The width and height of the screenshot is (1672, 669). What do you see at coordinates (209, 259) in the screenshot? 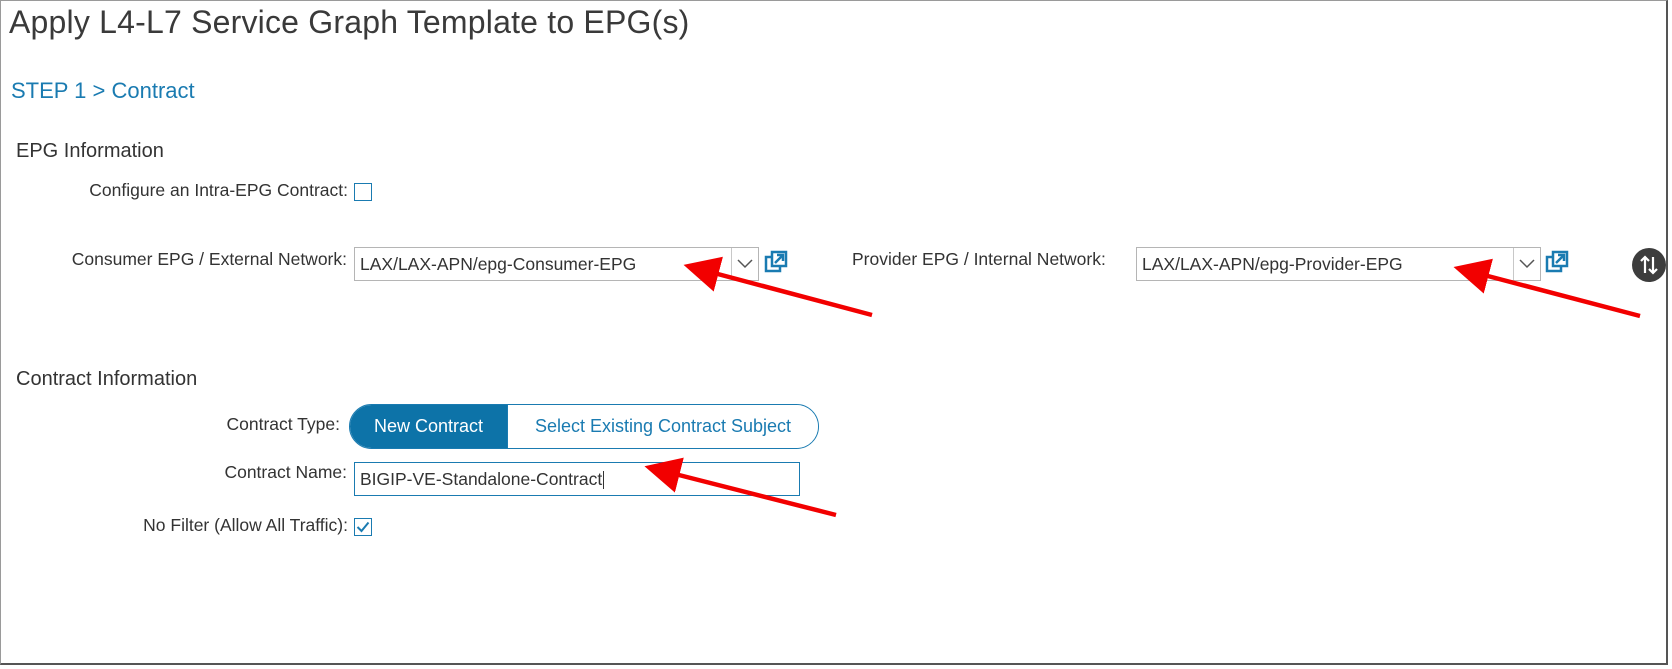
I see `consumer-epg-label: Consumer EPG / External Network:` at bounding box center [209, 259].